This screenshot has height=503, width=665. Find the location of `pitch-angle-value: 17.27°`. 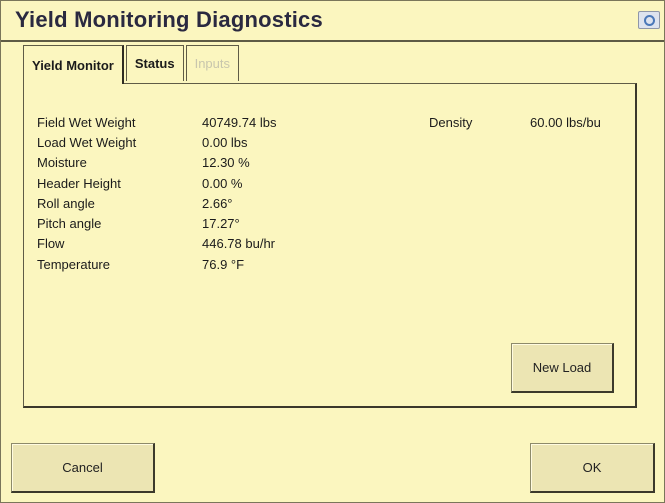

pitch-angle-value: 17.27° is located at coordinates (221, 223).